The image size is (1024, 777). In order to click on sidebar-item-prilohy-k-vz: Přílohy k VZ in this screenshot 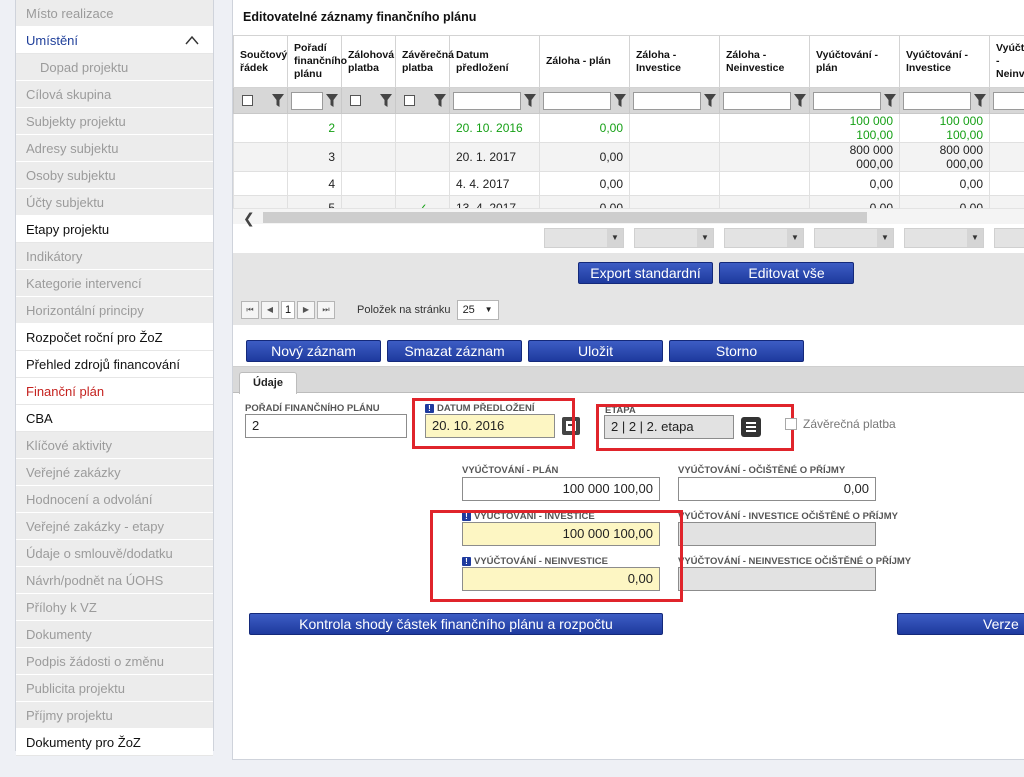, I will do `click(114, 607)`.